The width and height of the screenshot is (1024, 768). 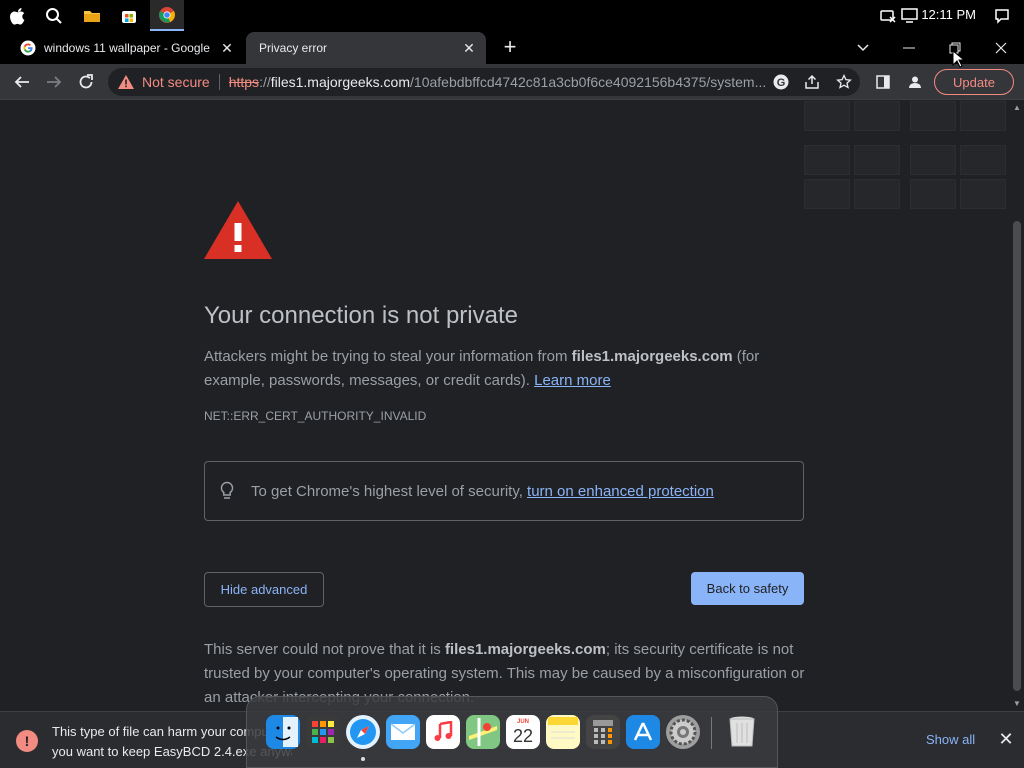 I want to click on close-window-button, so click(x=1001, y=48).